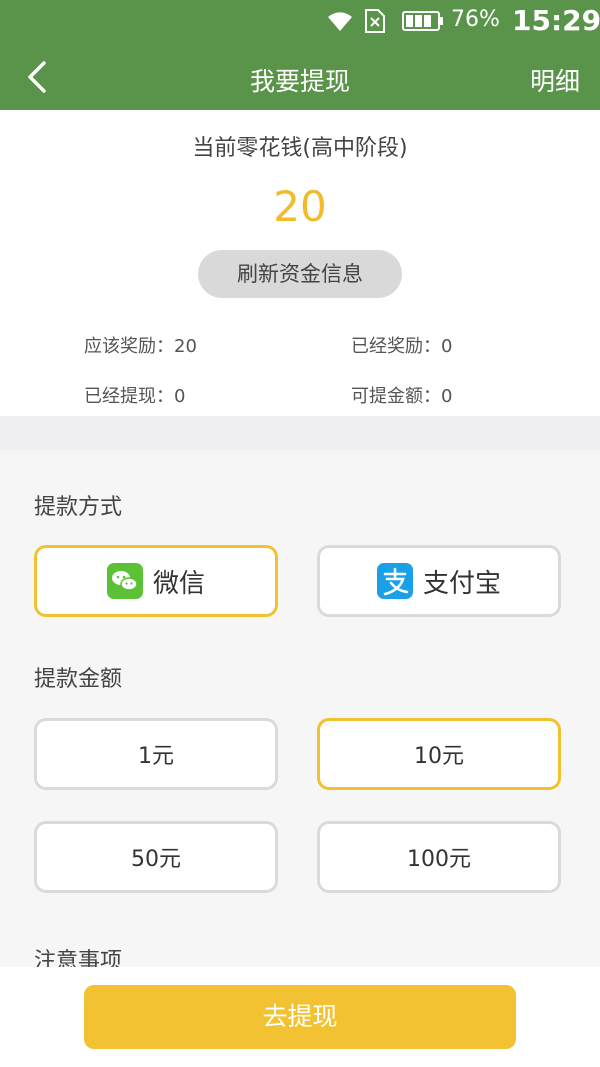  I want to click on no-sim-icon, so click(375, 21).